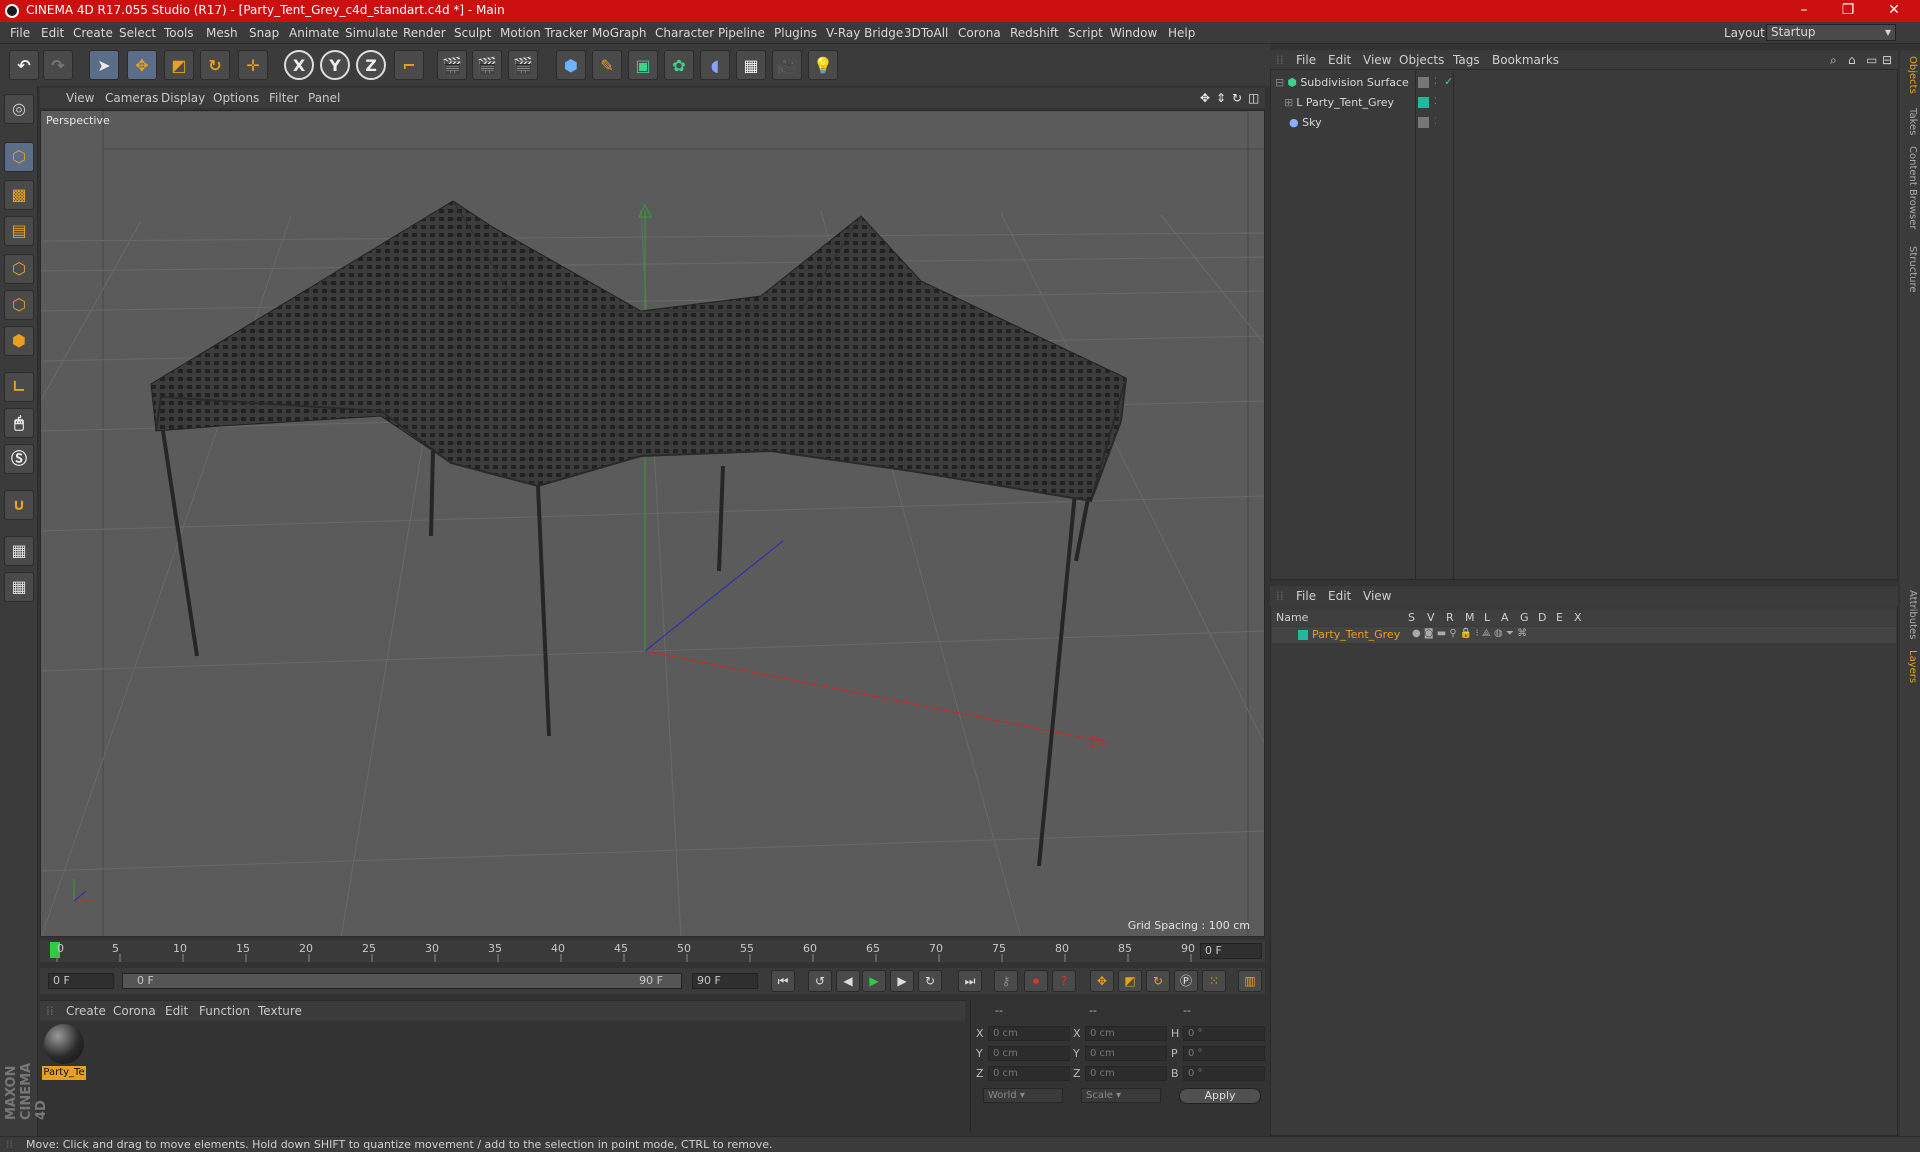 The width and height of the screenshot is (1920, 1152). Describe the element at coordinates (1034, 33) in the screenshot. I see `menu-redshift: Redshift` at that location.